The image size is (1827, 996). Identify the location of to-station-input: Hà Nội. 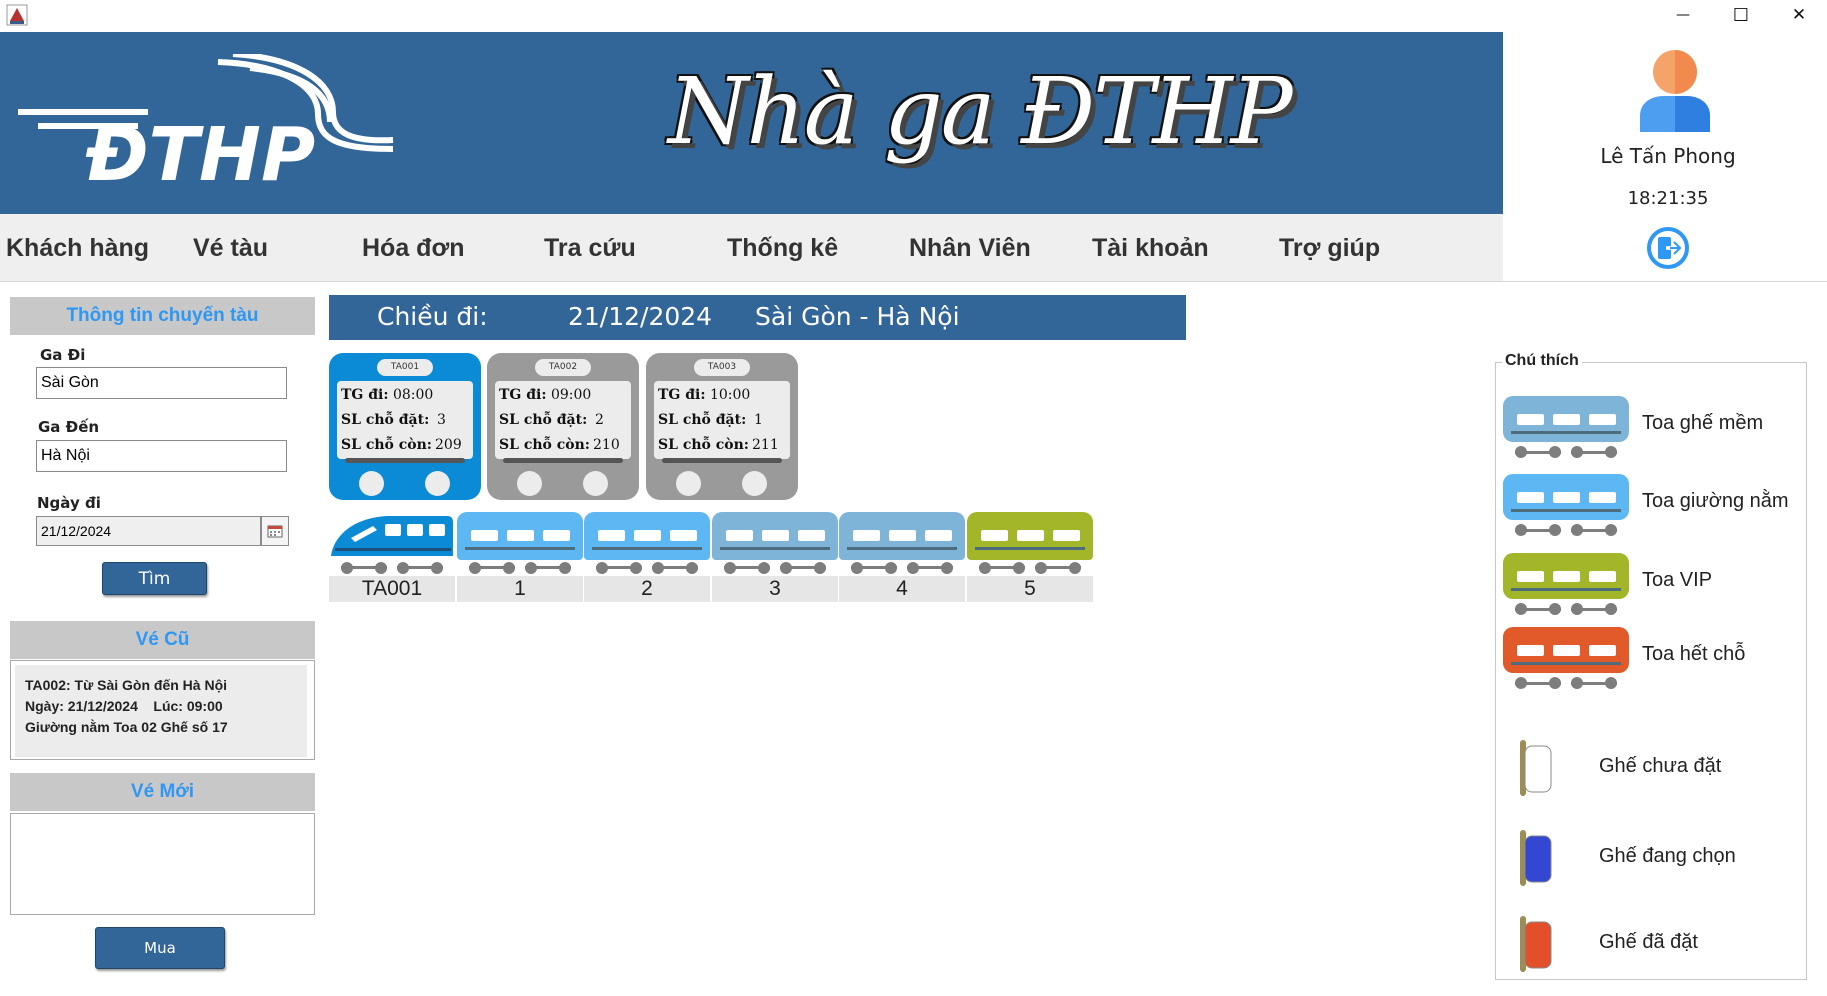
(161, 456).